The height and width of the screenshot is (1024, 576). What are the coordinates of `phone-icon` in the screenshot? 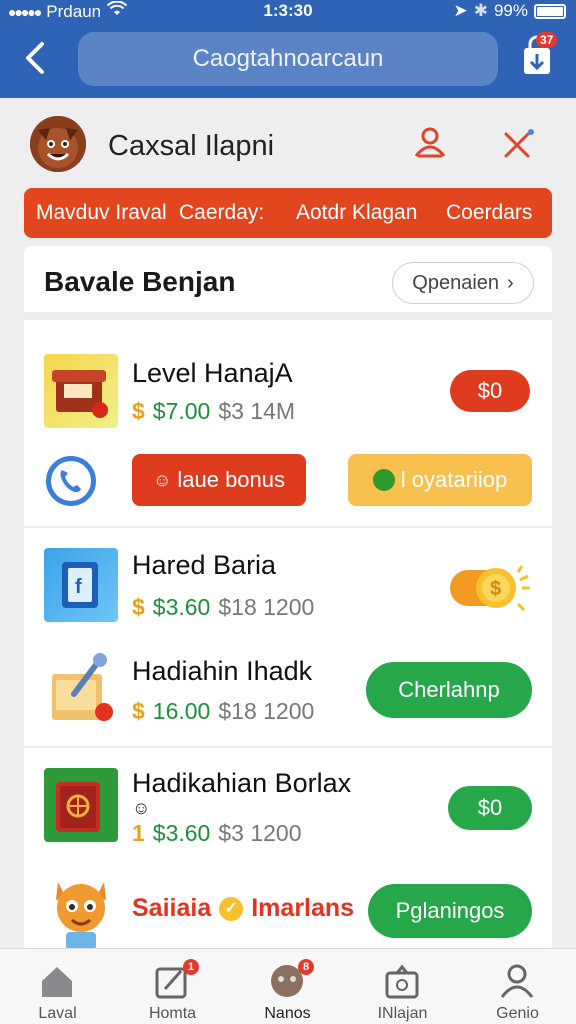 It's located at (70, 481).